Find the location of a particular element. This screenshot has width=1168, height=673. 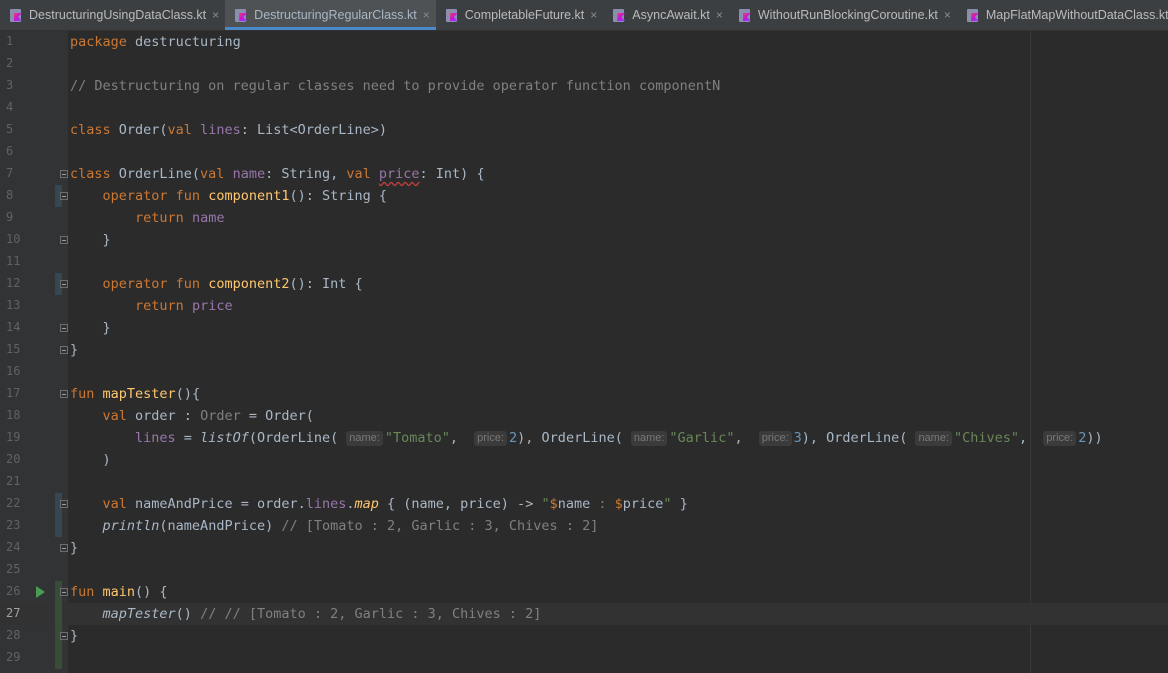

line-number: 10 is located at coordinates (13, 239).